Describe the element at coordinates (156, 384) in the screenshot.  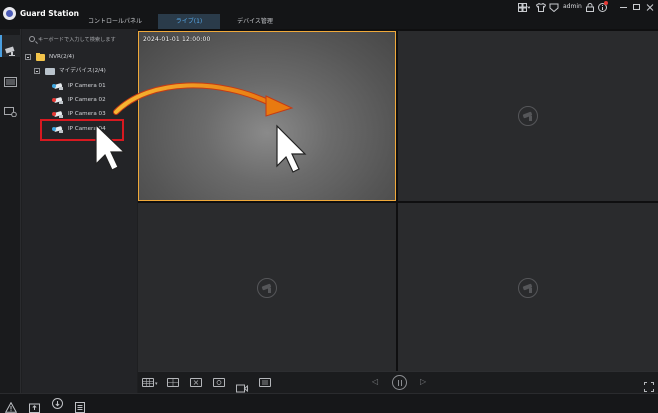
I see `chevron-down-icon: ▾` at that location.